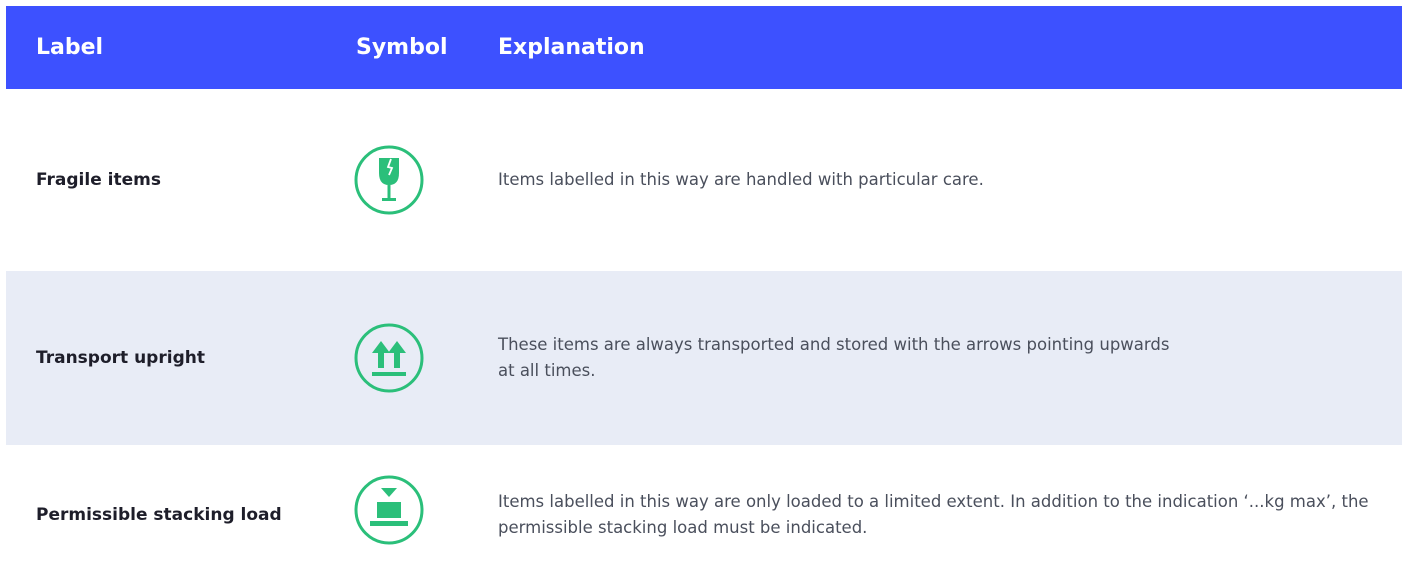  I want to click on header-explanation: Explanation, so click(571, 47).